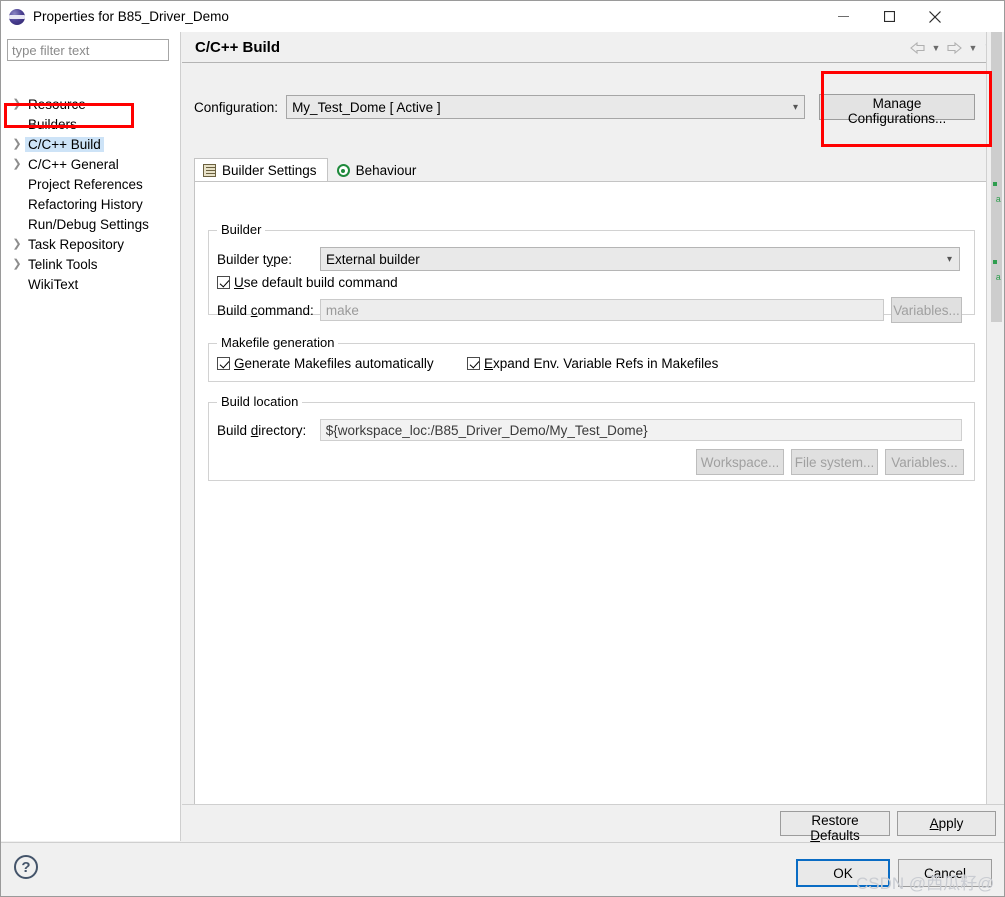 This screenshot has height=897, width=1005. I want to click on tree-item-c-cpp-general: ❯ C/C++ General, so click(91, 164).